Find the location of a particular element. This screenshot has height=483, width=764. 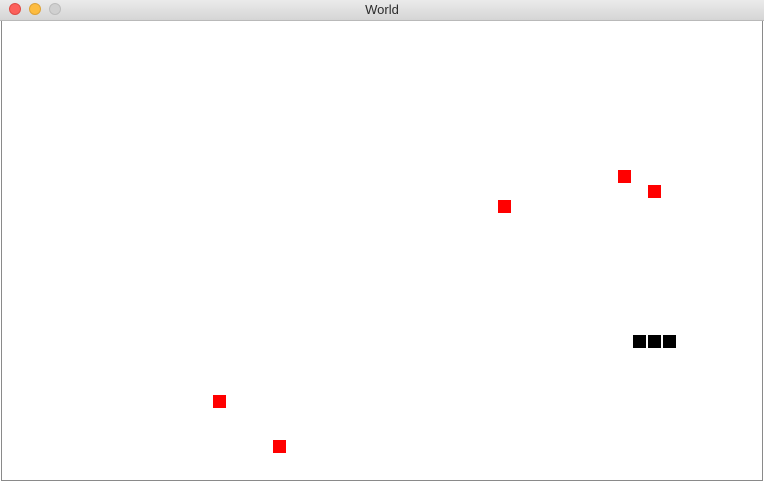

window-title: World is located at coordinates (382, 9).